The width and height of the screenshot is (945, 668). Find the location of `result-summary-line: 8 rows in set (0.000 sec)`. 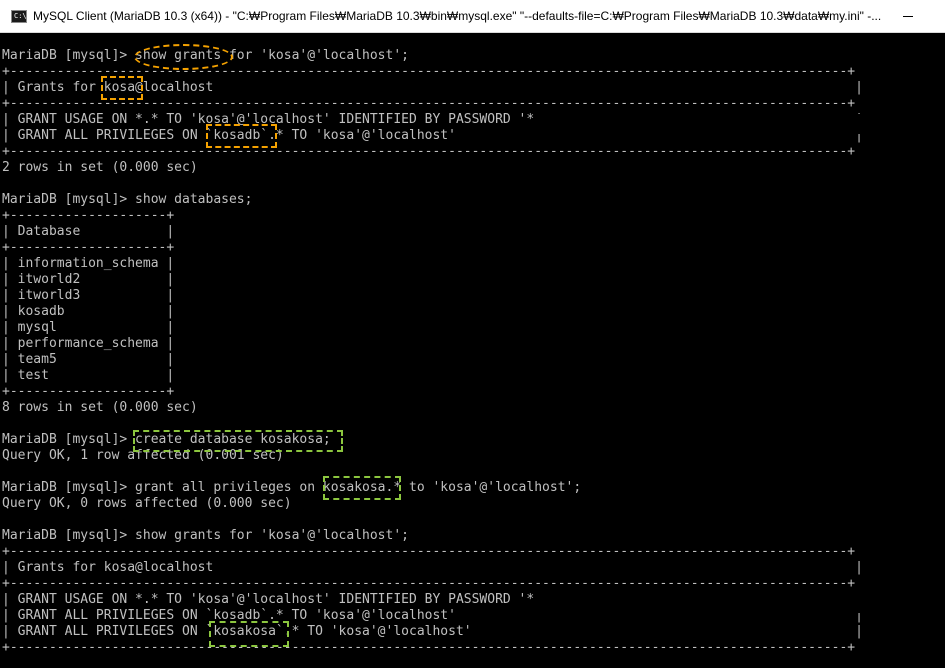

result-summary-line: 8 rows in set (0.000 sec) is located at coordinates (100, 407).